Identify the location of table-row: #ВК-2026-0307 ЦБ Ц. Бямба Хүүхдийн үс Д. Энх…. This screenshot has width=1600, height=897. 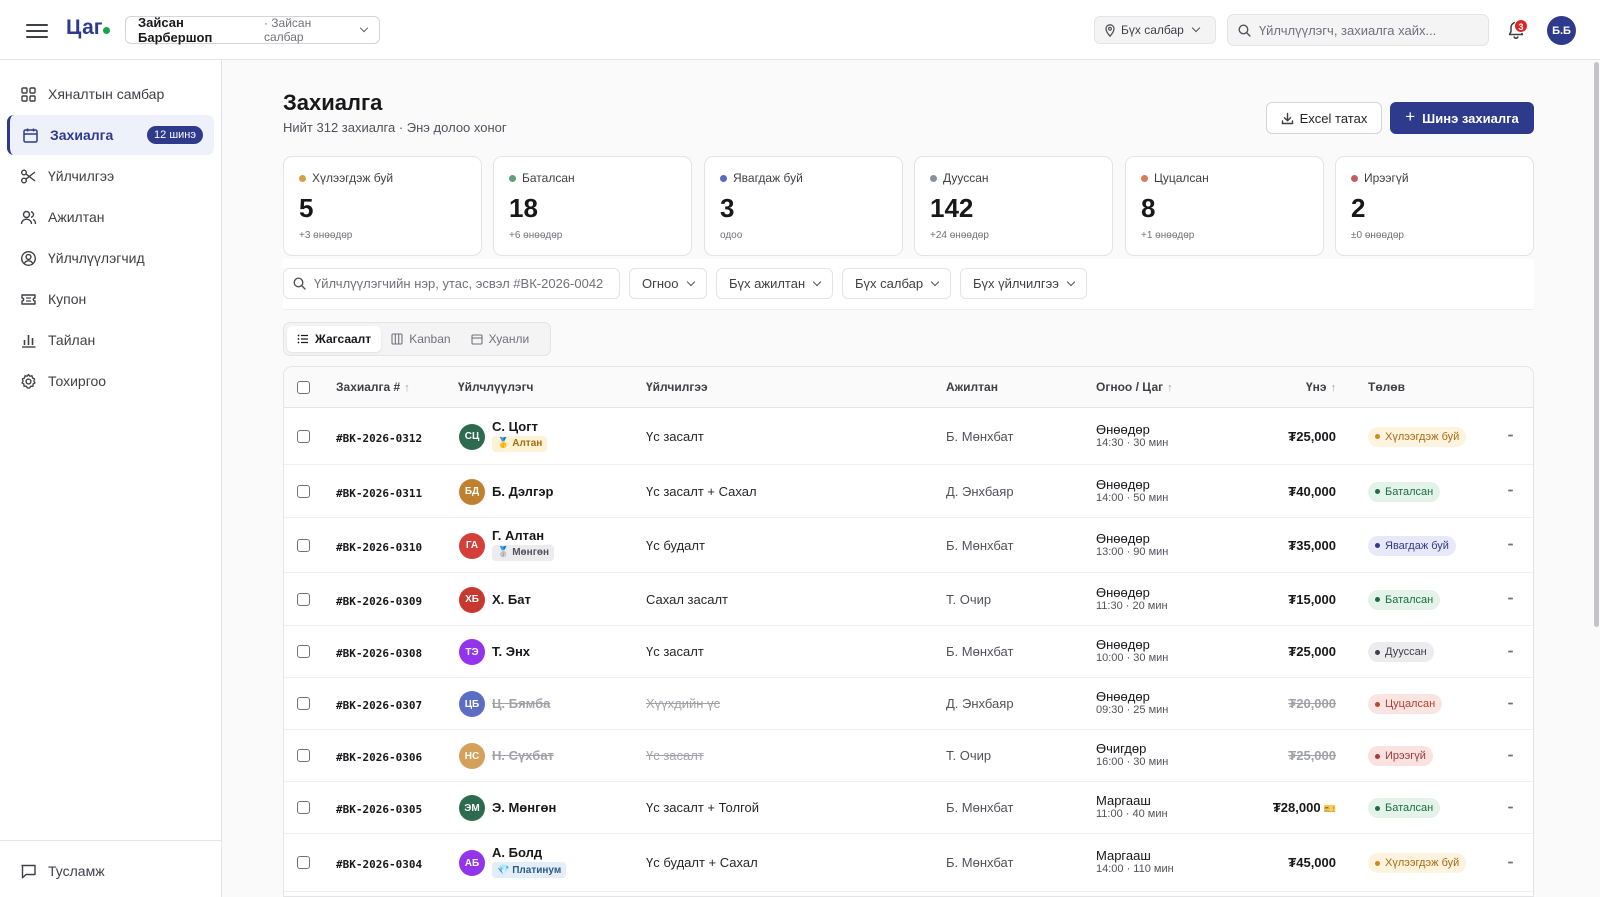
(908, 704).